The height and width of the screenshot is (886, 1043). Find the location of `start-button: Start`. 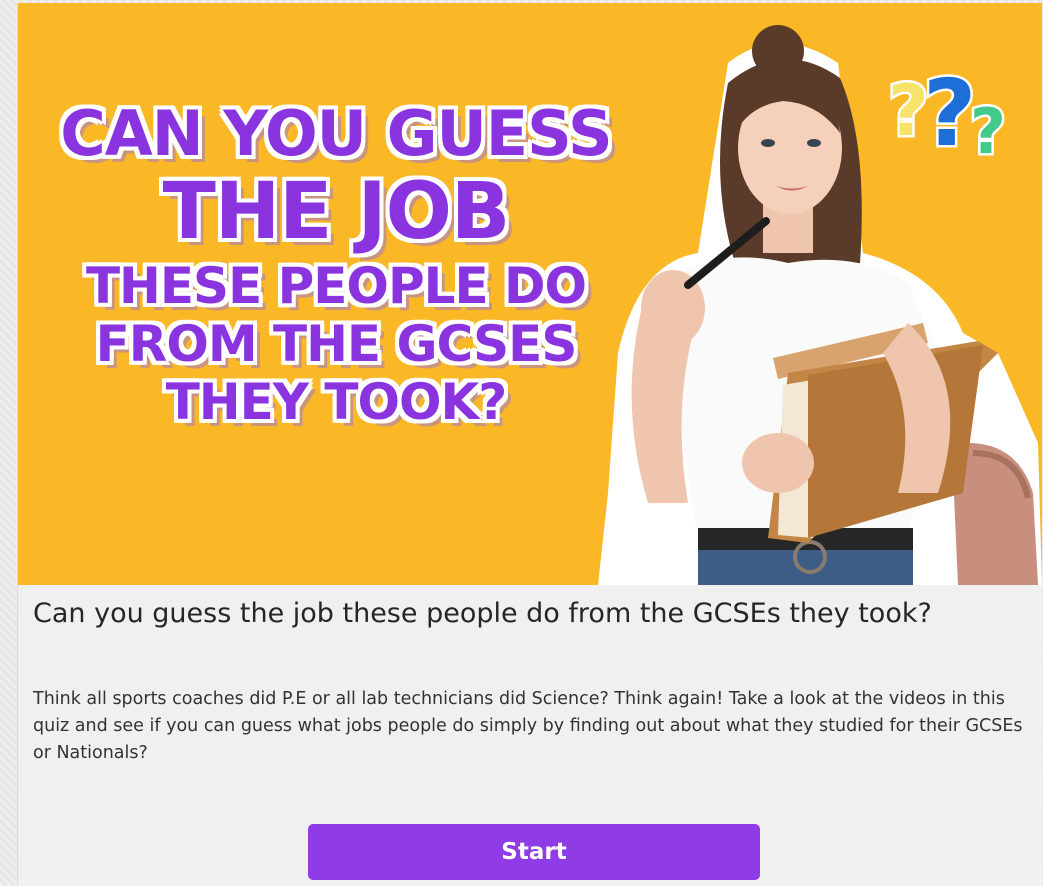

start-button: Start is located at coordinates (534, 852).